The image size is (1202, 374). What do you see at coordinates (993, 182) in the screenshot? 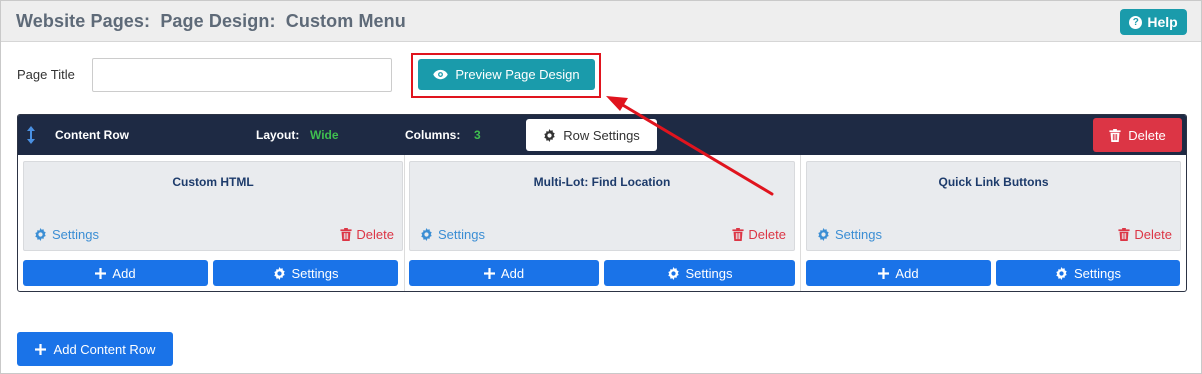
I see `widget-title: Quick Link Buttons` at bounding box center [993, 182].